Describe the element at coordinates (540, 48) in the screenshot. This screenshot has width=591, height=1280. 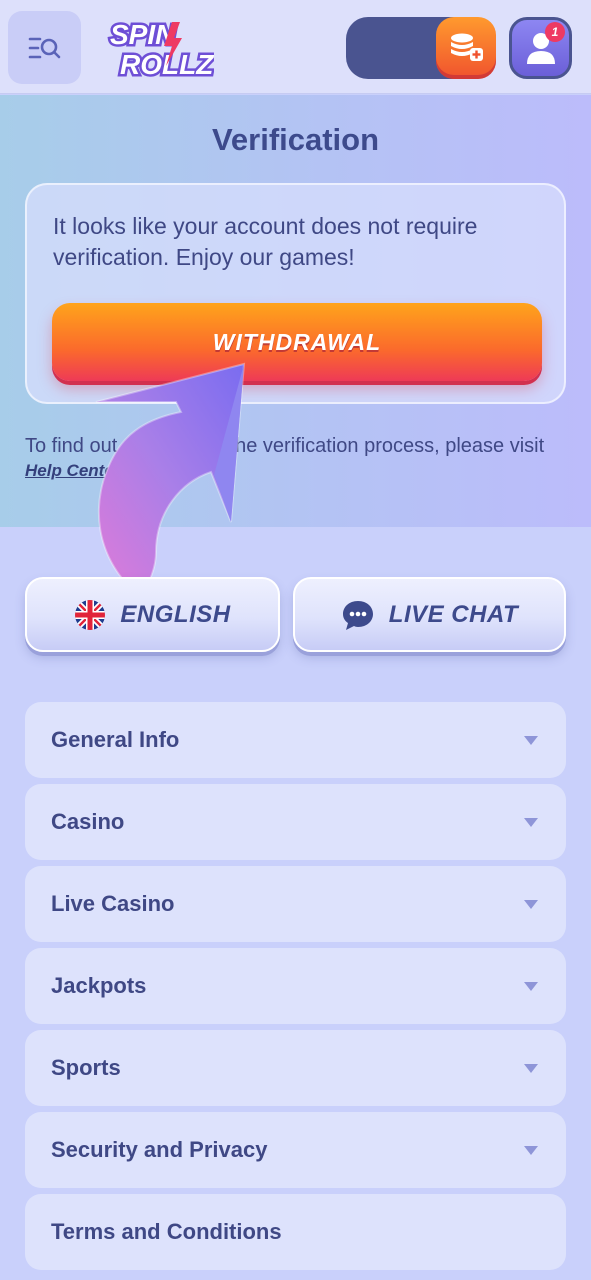
I see `profile-button: 1` at that location.